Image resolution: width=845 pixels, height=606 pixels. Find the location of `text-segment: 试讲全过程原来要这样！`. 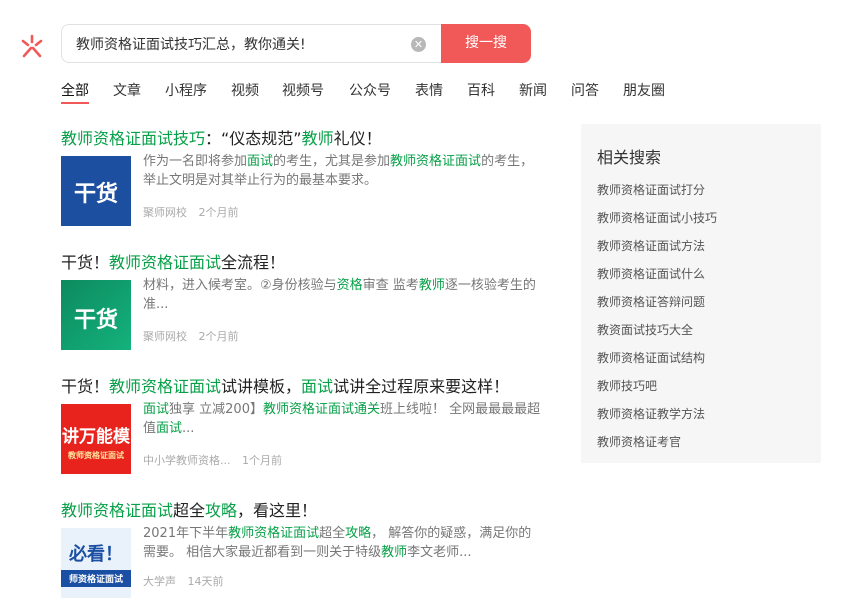

text-segment: 试讲全过程原来要这样！ is located at coordinates (421, 386).